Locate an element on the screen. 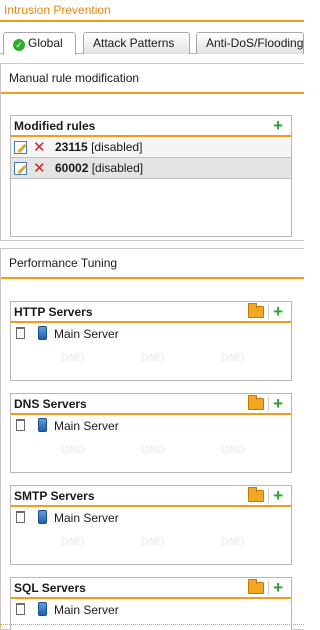  tab-attack-patterns: Attack Patterns is located at coordinates (136, 43).